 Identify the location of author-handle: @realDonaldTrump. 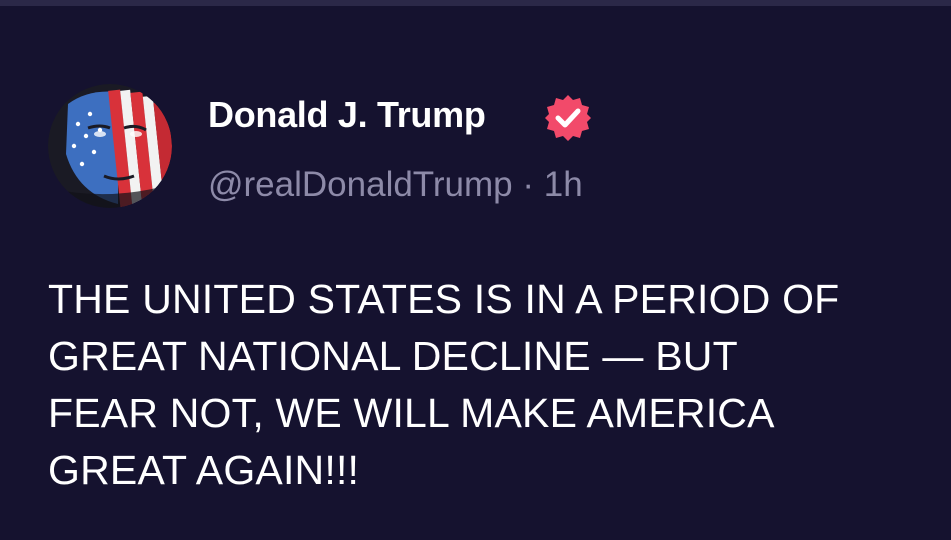
(360, 184).